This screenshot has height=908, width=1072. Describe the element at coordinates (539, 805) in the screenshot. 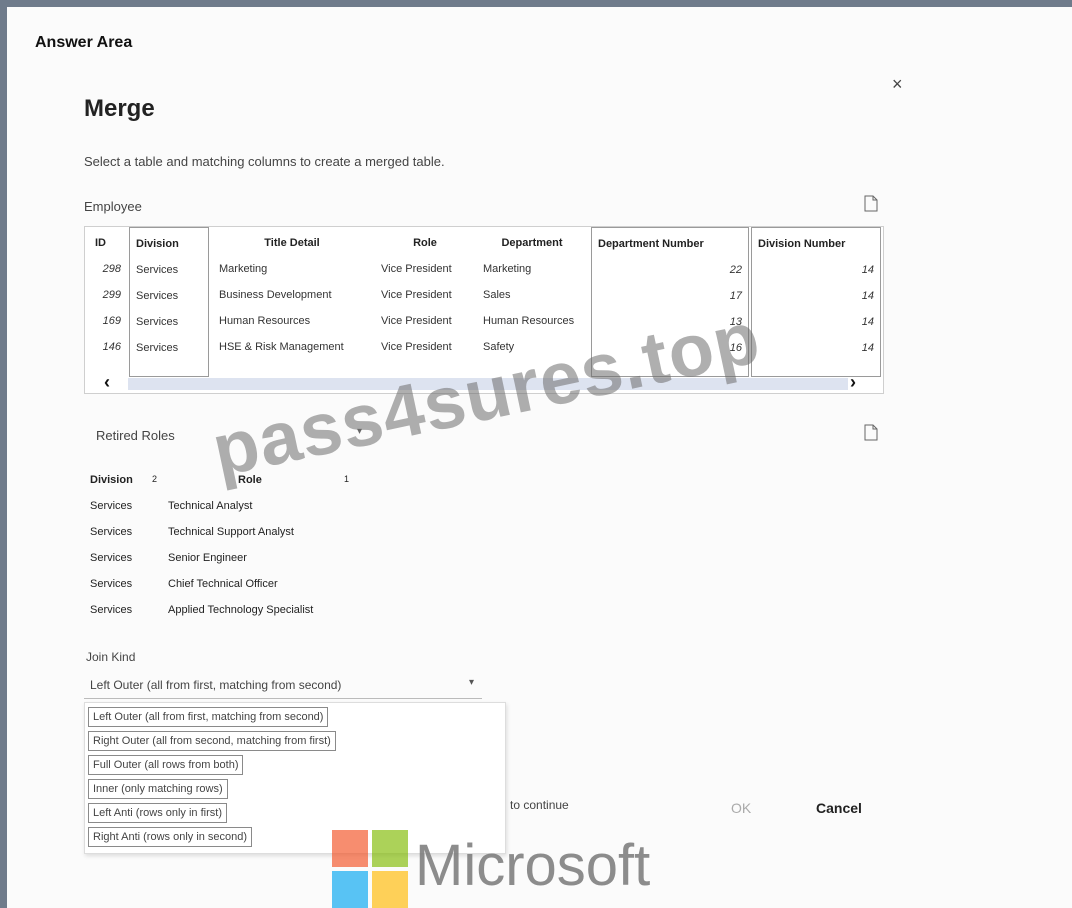

I see `continue-text: to continue` at that location.